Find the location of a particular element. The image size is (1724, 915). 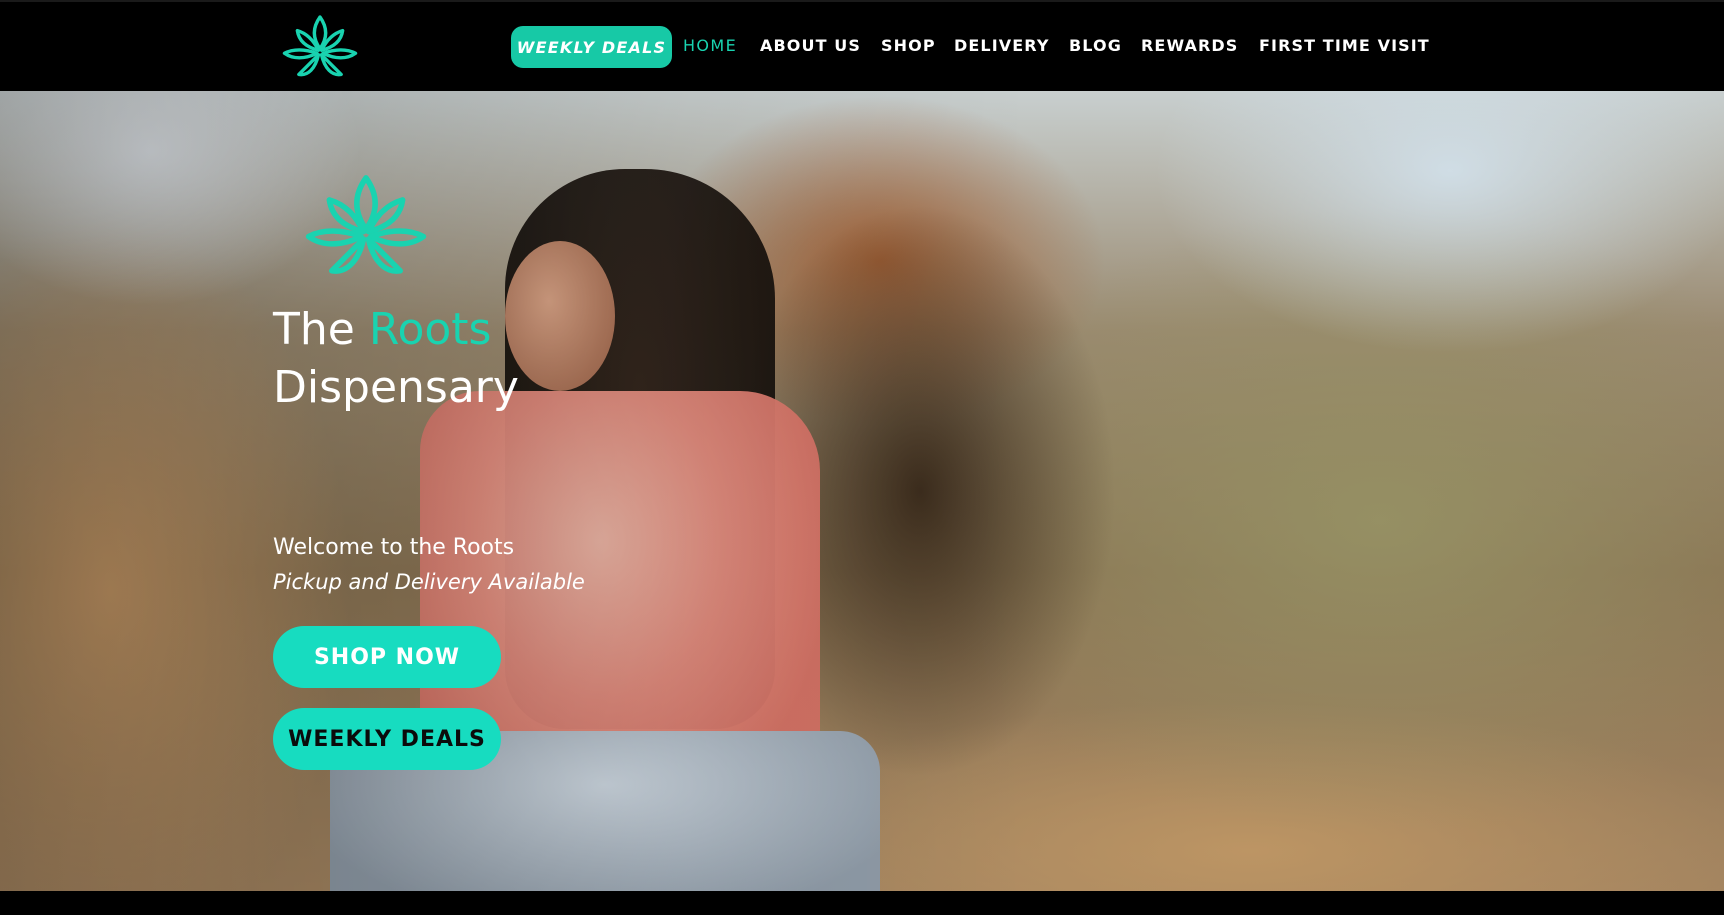

hero-subtitle: Pickup and Delivery Available is located at coordinates (429, 582).